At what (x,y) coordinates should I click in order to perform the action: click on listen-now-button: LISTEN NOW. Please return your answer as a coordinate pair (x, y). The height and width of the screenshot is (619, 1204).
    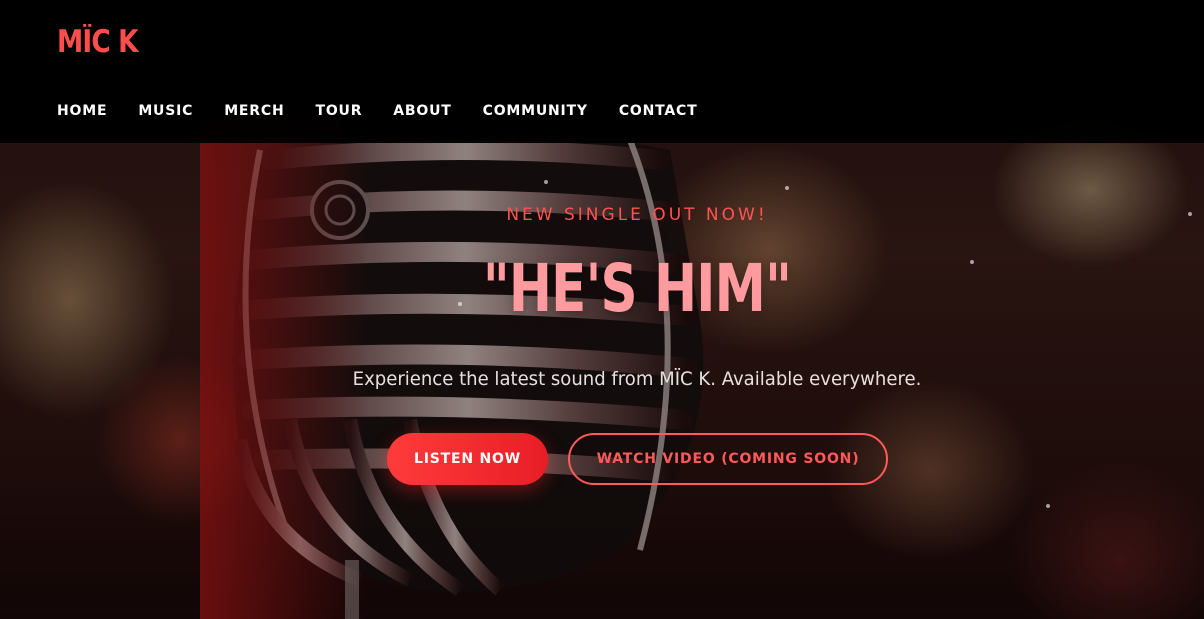
    Looking at the image, I should click on (467, 459).